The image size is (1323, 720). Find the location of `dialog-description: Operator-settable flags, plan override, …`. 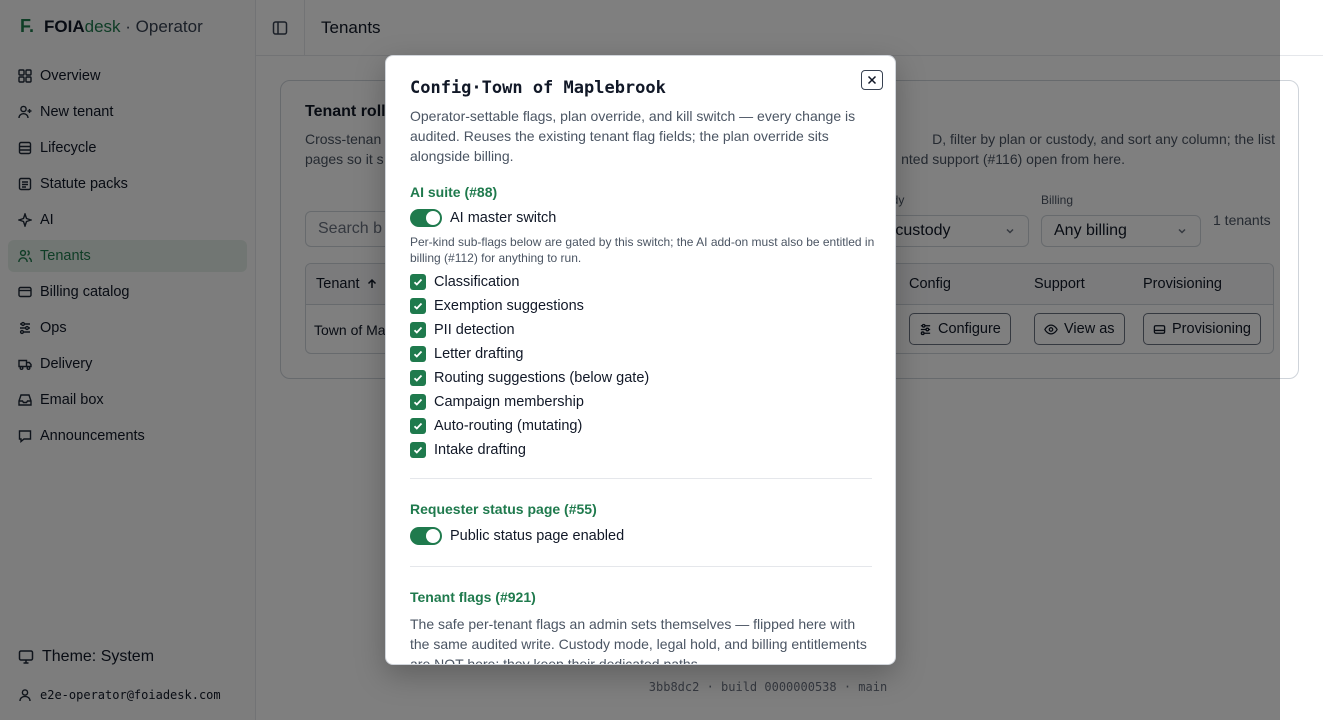

dialog-description: Operator-settable flags, plan override, … is located at coordinates (633, 136).